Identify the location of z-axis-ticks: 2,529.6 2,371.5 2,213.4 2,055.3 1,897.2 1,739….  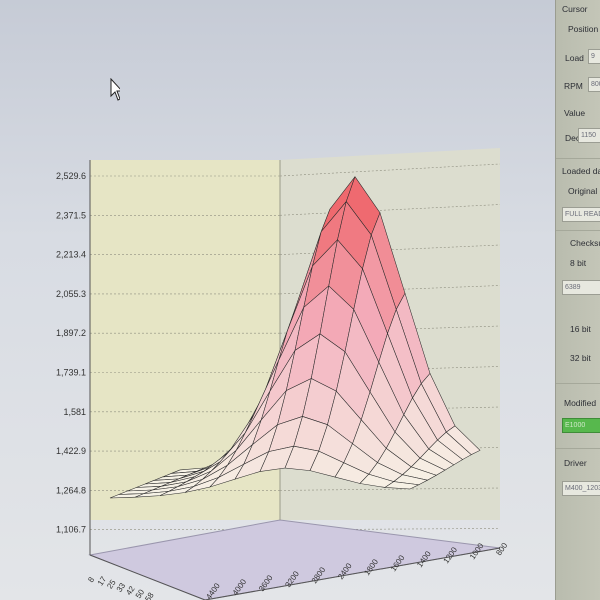
(71, 353).